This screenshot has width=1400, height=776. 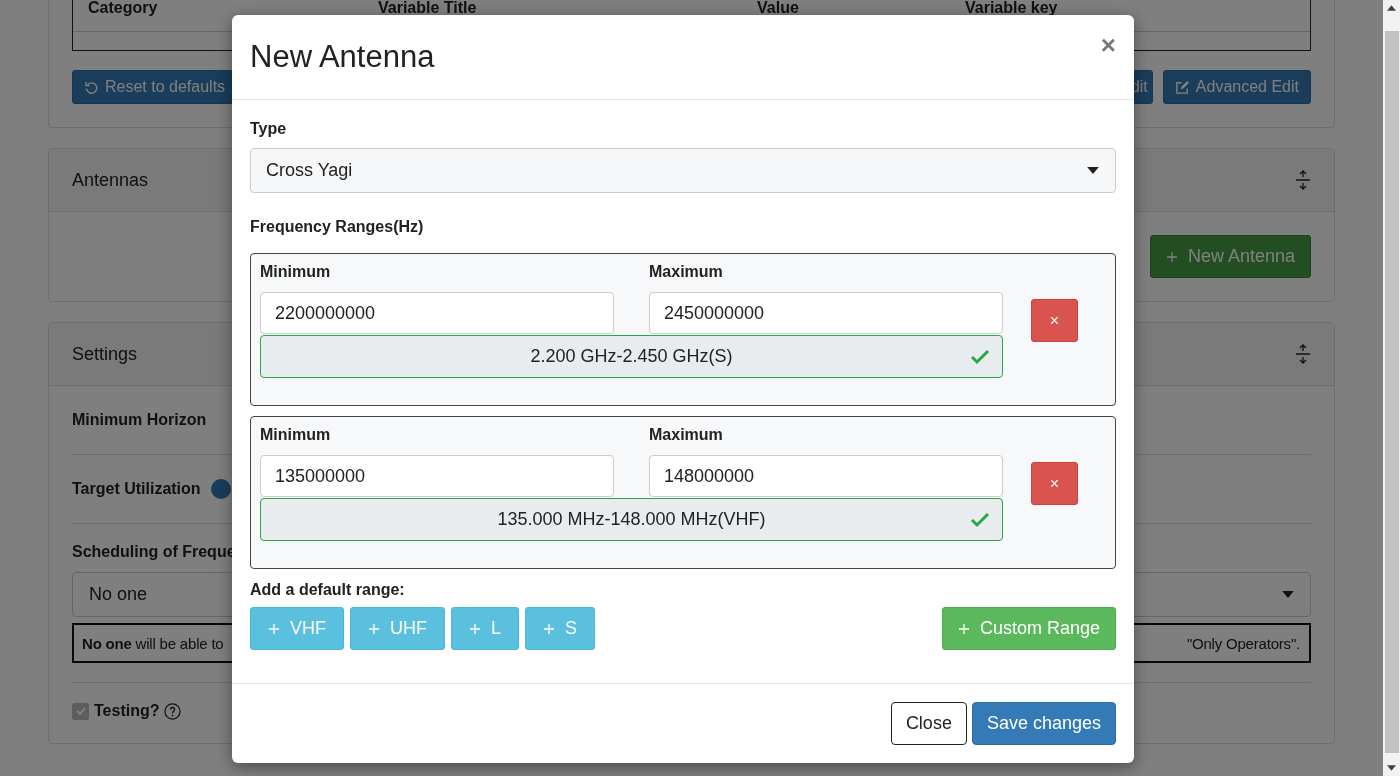 What do you see at coordinates (342, 57) in the screenshot?
I see `modal-title: New Antenna` at bounding box center [342, 57].